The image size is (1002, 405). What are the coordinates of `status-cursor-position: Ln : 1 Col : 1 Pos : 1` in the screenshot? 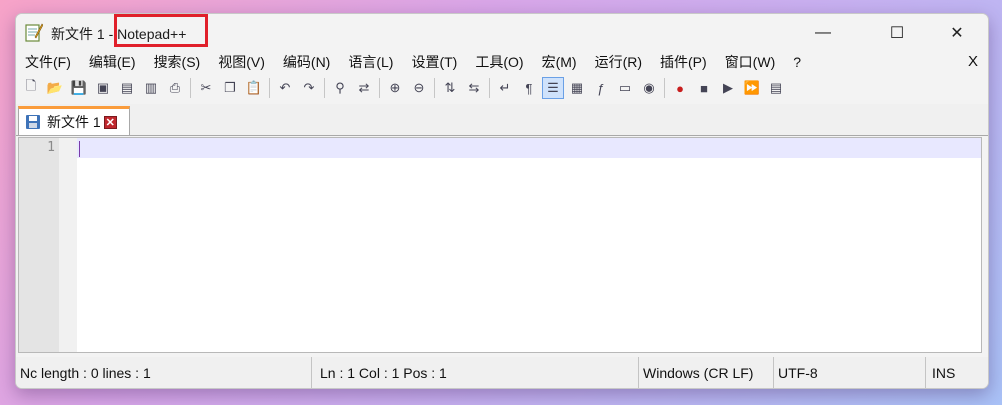 It's located at (475, 372).